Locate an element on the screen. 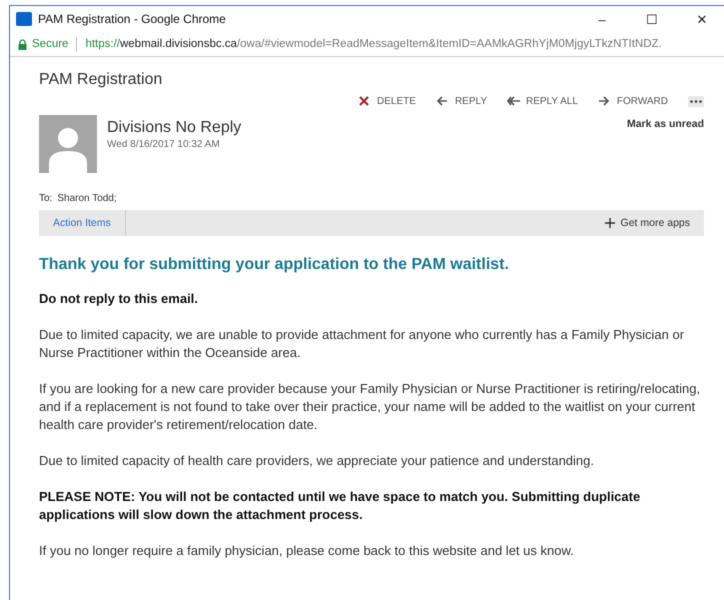  message-paragraph: Do not reply to this email. is located at coordinates (119, 299).